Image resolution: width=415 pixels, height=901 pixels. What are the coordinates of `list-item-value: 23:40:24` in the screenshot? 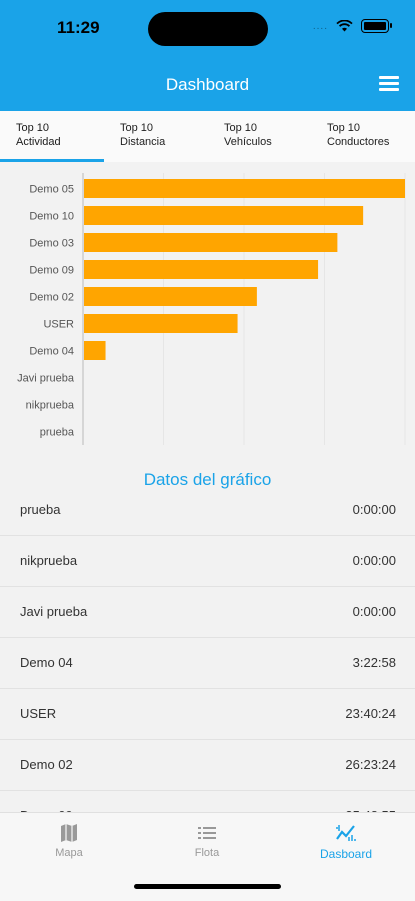 It's located at (370, 713).